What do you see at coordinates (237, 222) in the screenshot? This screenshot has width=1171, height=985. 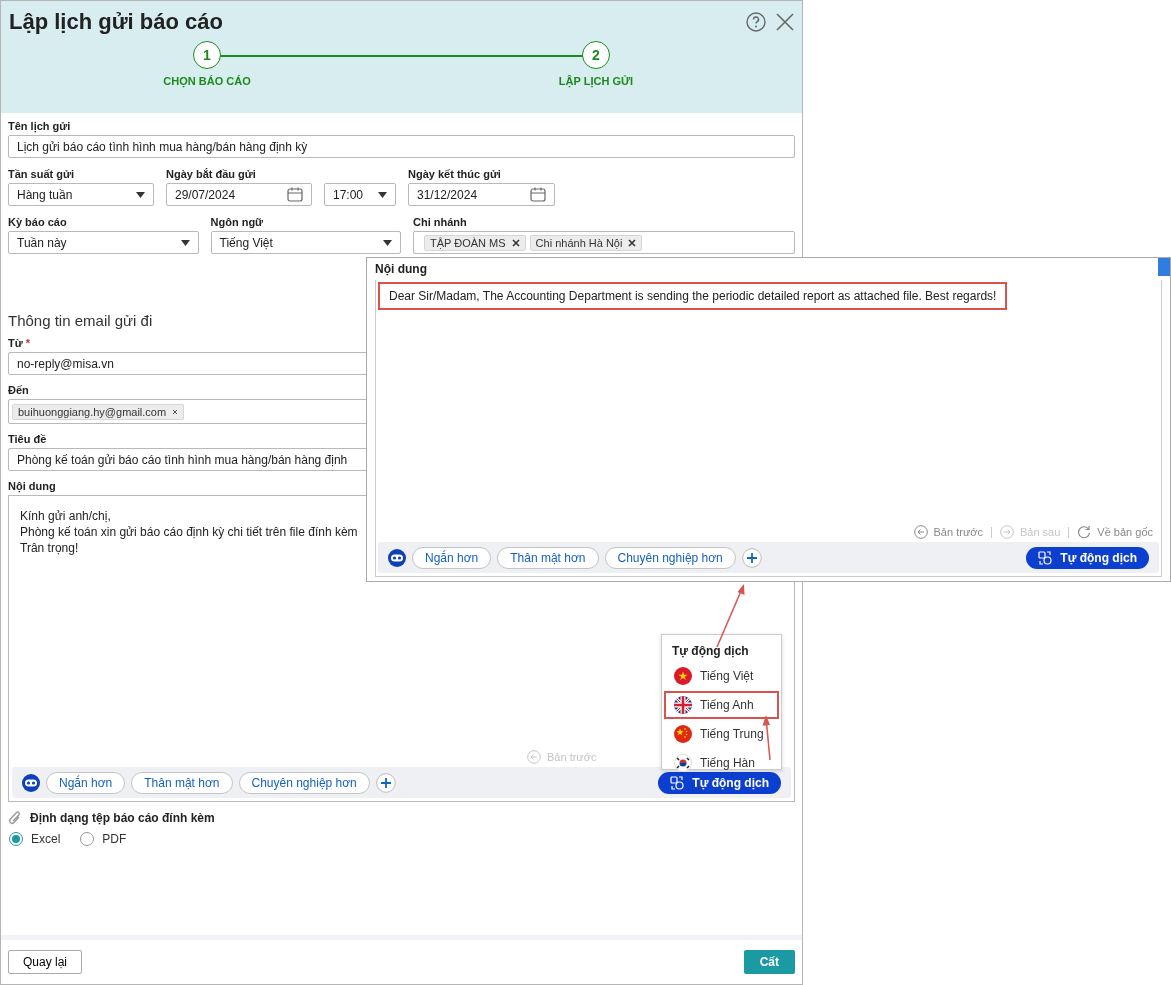 I see `field-label: Ngôn ngữ` at bounding box center [237, 222].